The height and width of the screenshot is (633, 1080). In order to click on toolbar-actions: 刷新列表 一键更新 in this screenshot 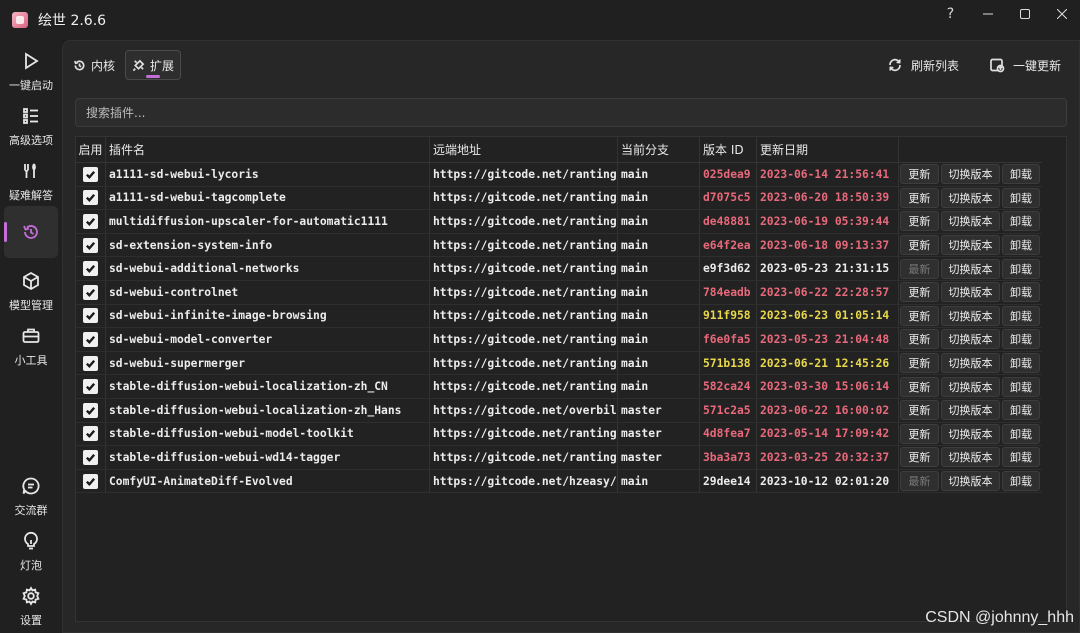, I will do `click(977, 65)`.